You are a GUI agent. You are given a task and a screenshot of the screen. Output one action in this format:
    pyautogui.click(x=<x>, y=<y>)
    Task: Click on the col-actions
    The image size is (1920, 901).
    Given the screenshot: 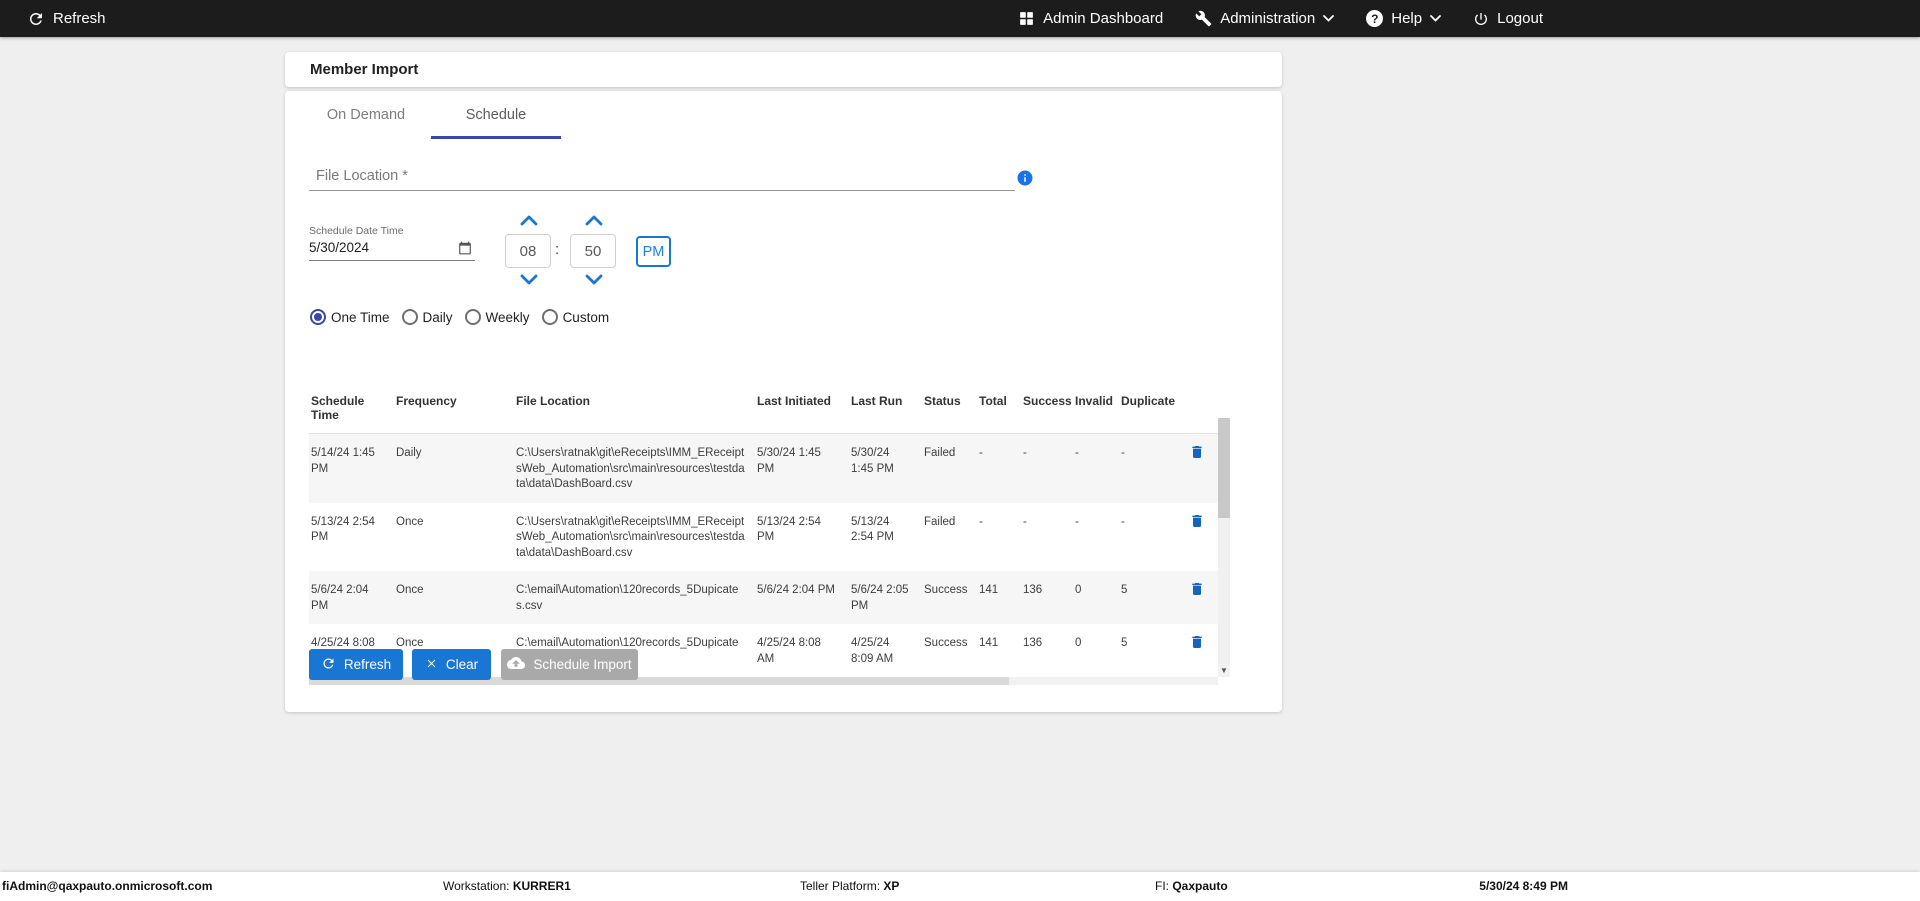 What is the action you would take?
    pyautogui.click(x=1197, y=390)
    